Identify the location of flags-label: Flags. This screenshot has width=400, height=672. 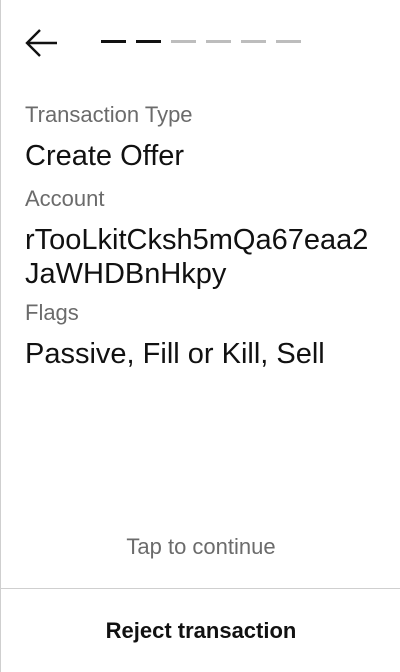
(52, 312).